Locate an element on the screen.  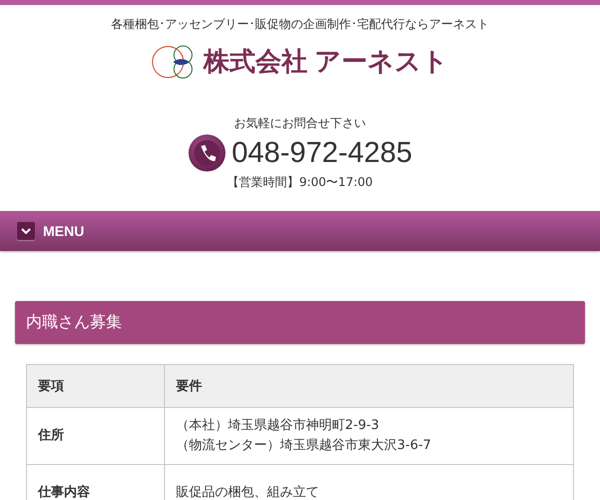
company-name: 株式会社 アーネスト is located at coordinates (326, 61).